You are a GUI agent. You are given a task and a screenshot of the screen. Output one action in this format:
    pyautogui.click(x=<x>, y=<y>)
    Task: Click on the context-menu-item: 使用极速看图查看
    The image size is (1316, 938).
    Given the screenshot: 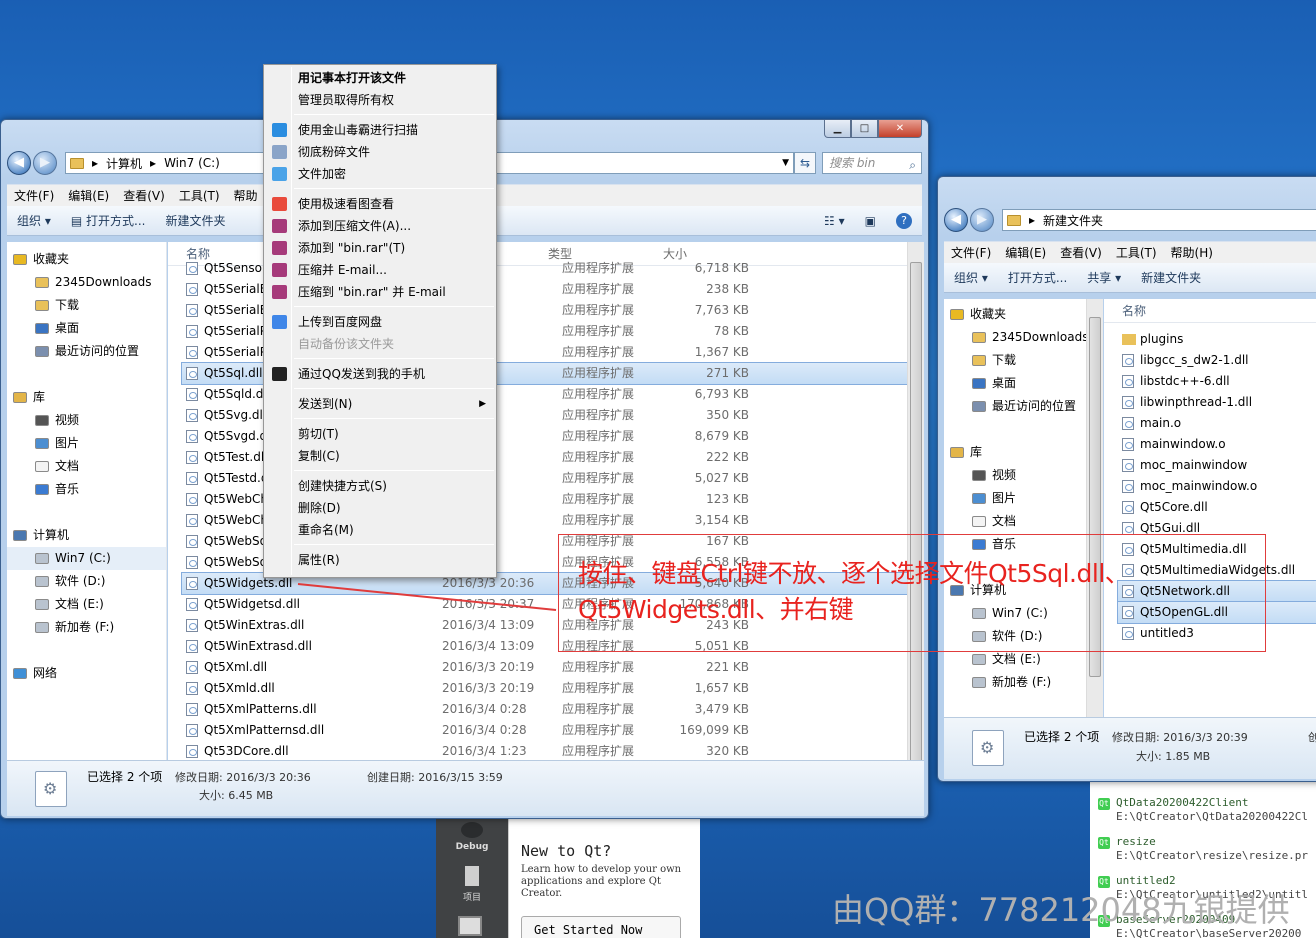 What is the action you would take?
    pyautogui.click(x=380, y=204)
    